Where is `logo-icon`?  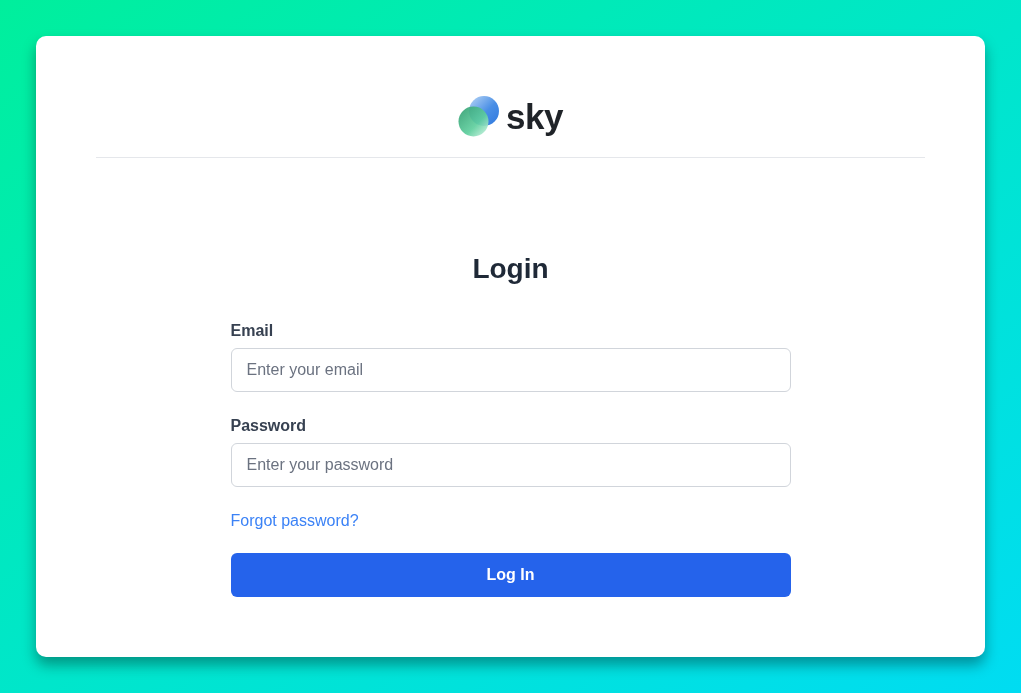
logo-icon is located at coordinates (479, 116).